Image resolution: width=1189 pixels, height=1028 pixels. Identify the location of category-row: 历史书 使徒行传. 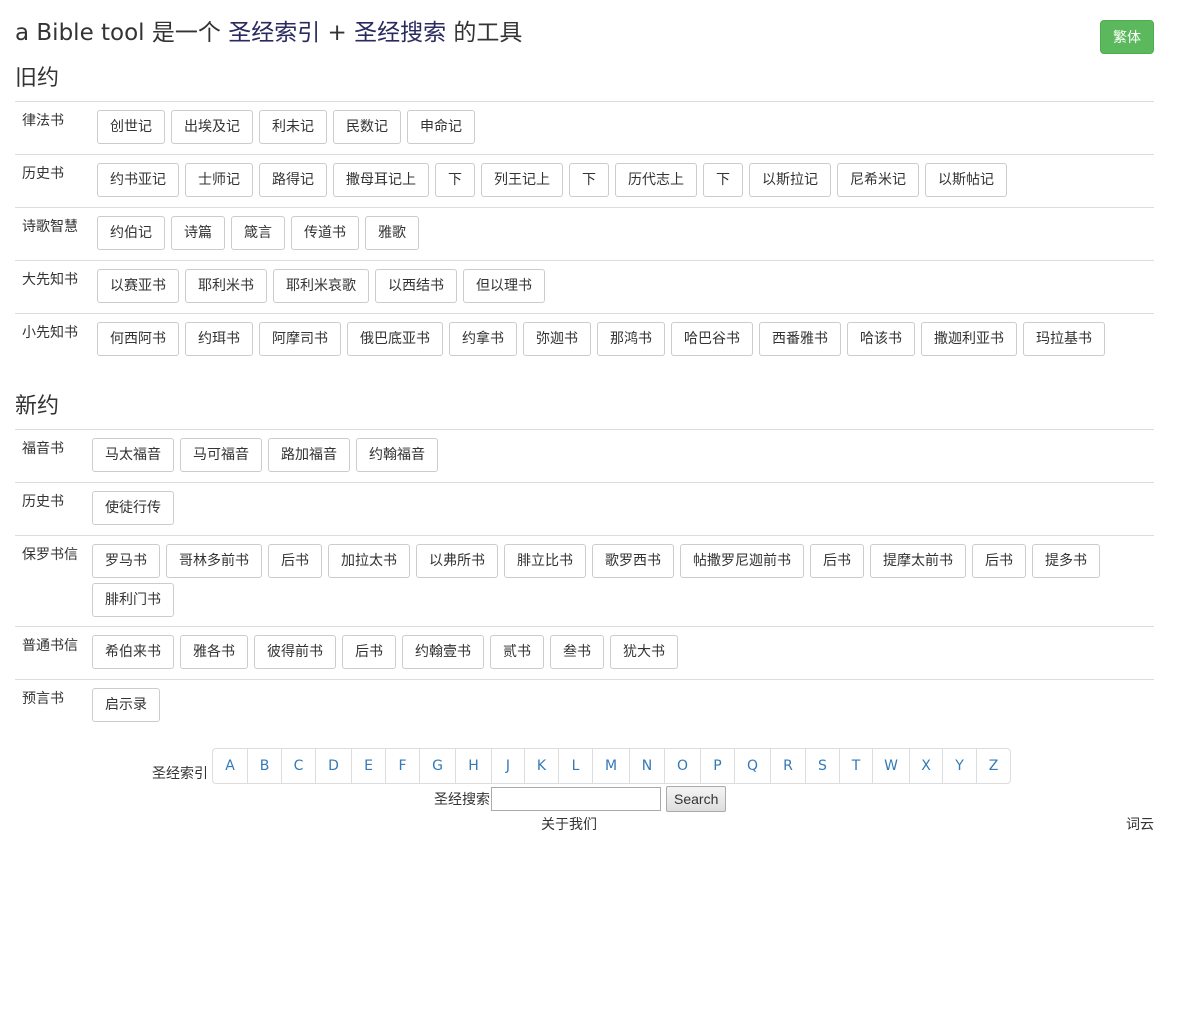
(584, 508).